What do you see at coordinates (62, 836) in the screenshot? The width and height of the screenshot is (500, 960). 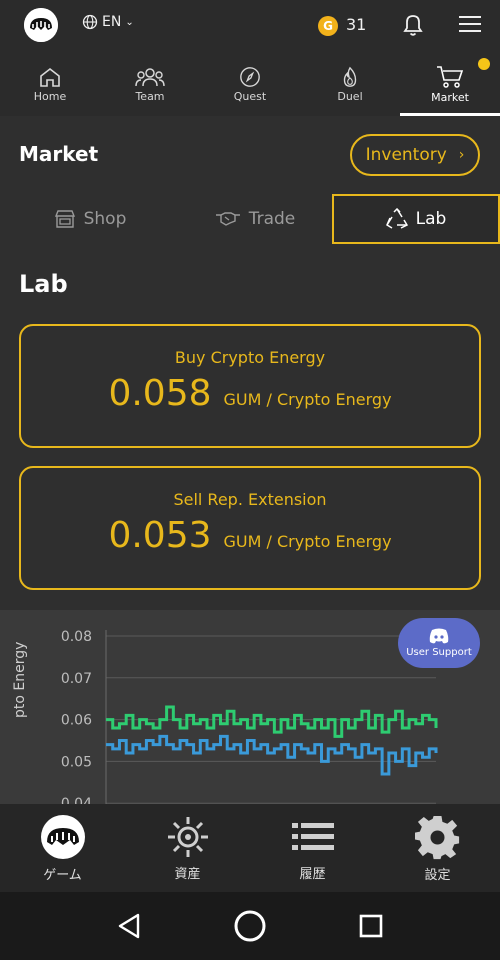 I see `game-icon` at bounding box center [62, 836].